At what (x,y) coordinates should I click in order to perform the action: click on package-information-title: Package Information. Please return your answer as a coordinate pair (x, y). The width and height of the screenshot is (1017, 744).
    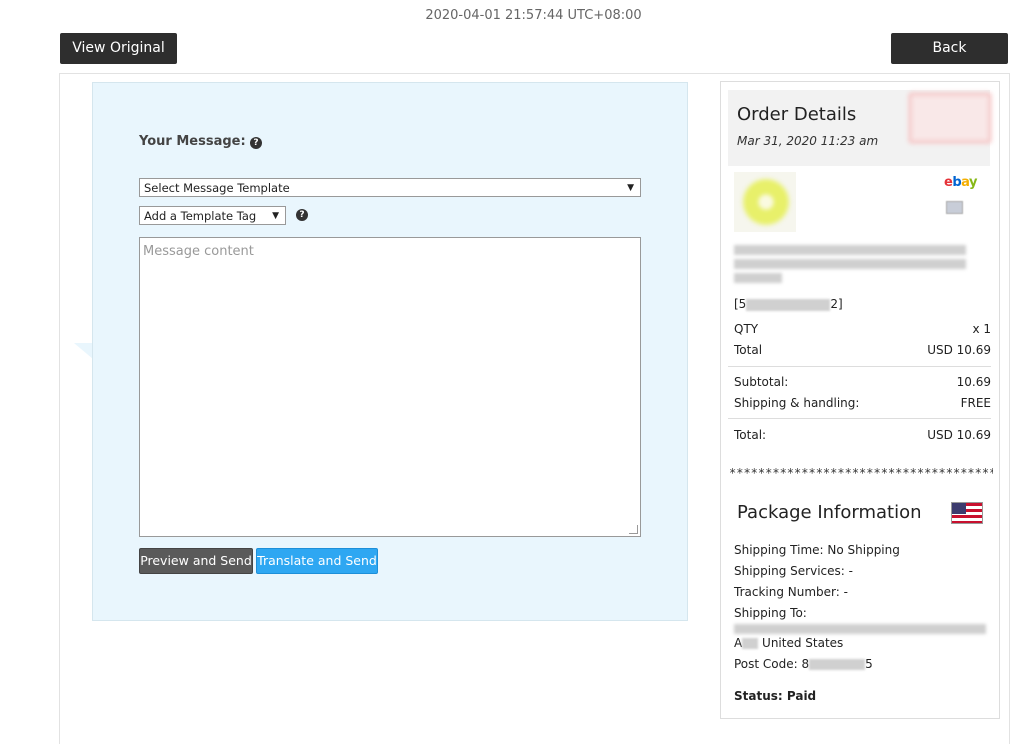
    Looking at the image, I should click on (829, 512).